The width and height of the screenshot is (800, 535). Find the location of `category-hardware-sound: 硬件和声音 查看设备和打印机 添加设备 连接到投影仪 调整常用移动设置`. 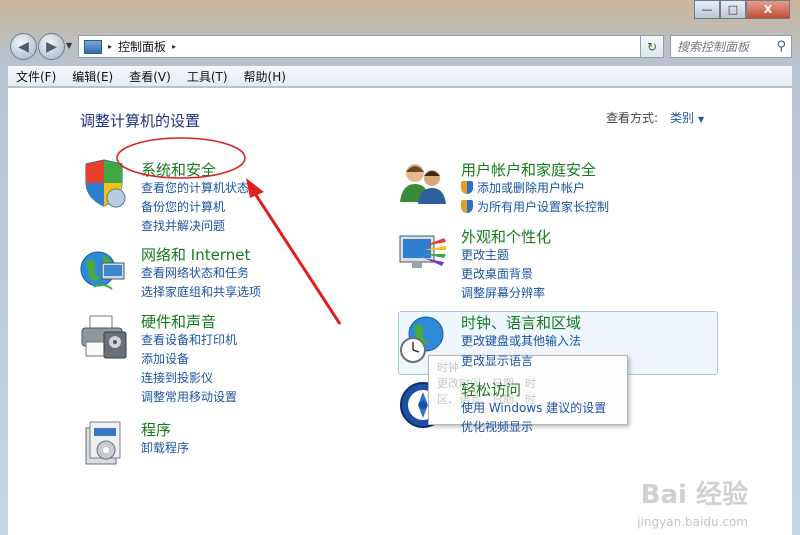

category-hardware-sound: 硬件和声音 查看设备和打印机 添加设备 连接到投影仪 调整常用移动设置 is located at coordinates (189, 360).